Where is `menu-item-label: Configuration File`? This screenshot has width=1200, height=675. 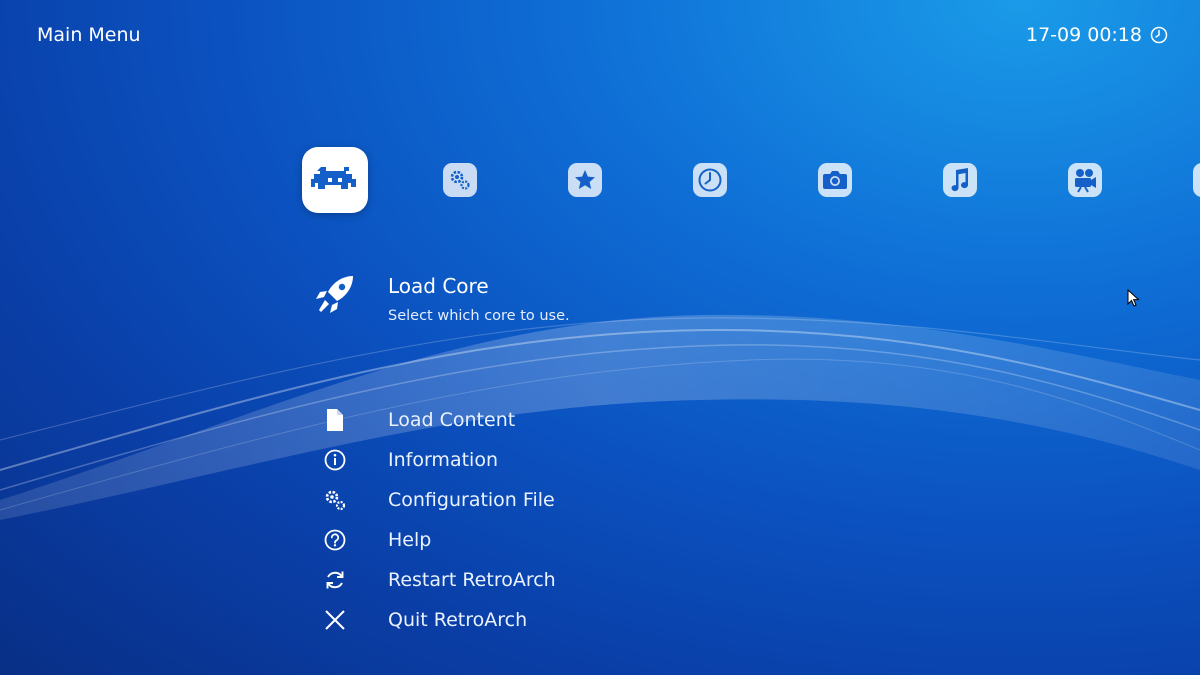
menu-item-label: Configuration File is located at coordinates (471, 500).